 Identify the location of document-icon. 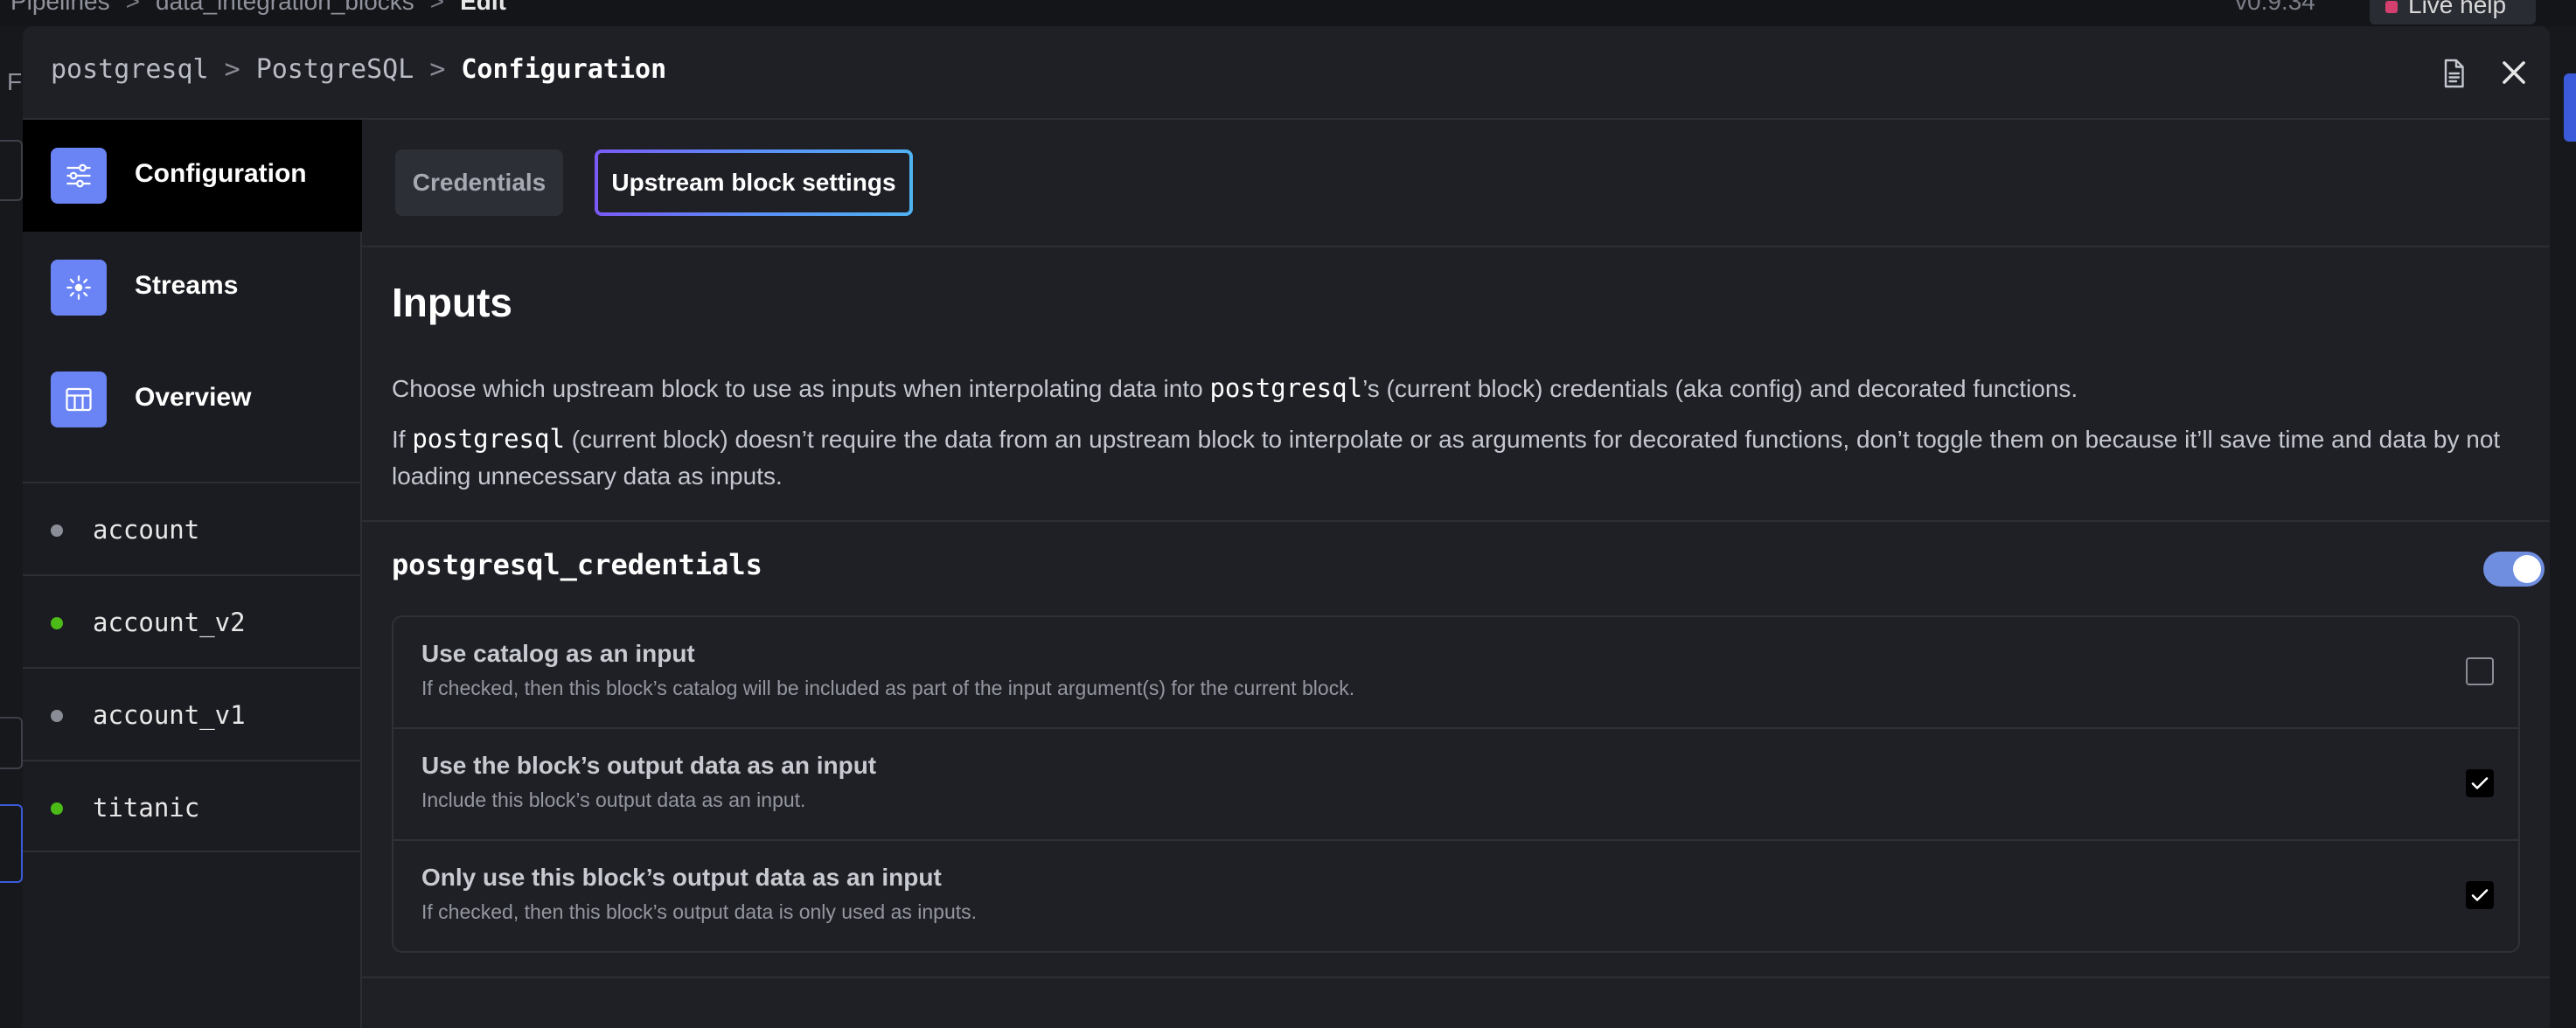
(2453, 73).